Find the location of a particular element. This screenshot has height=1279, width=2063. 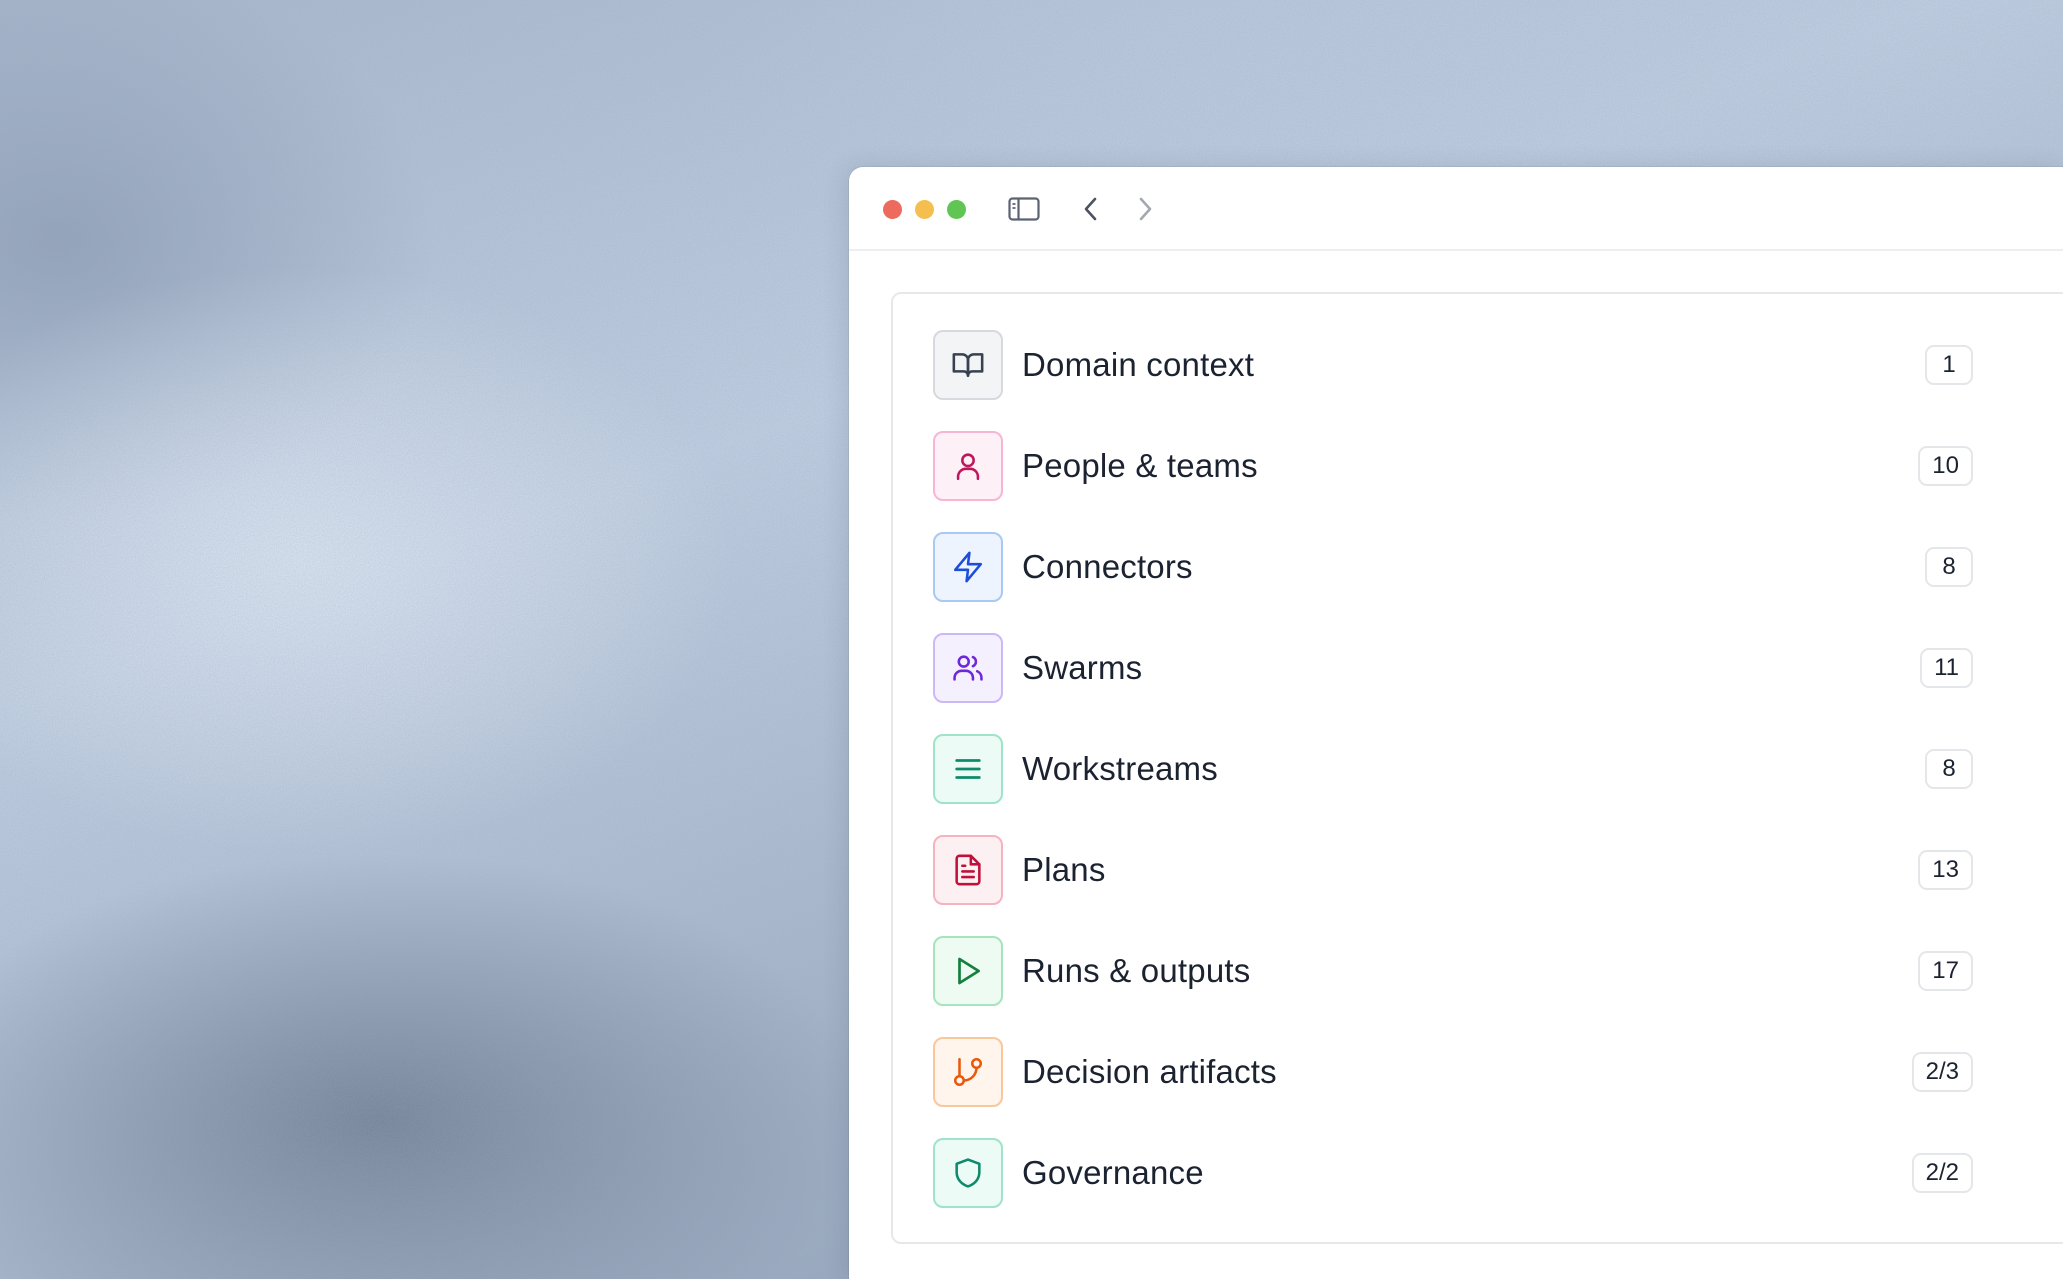

item-label: Governance is located at coordinates (1113, 1172).